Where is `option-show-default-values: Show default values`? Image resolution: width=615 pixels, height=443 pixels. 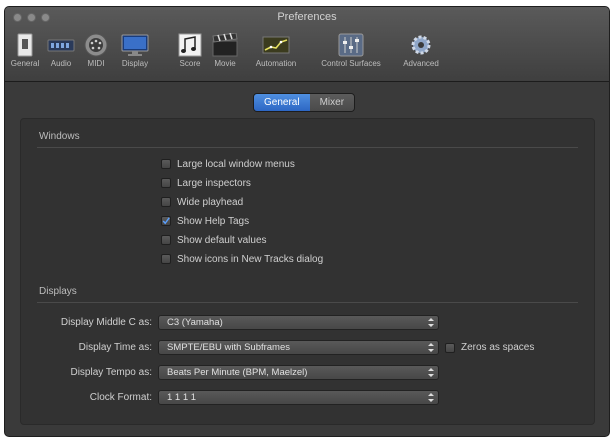 option-show-default-values: Show default values is located at coordinates (214, 240).